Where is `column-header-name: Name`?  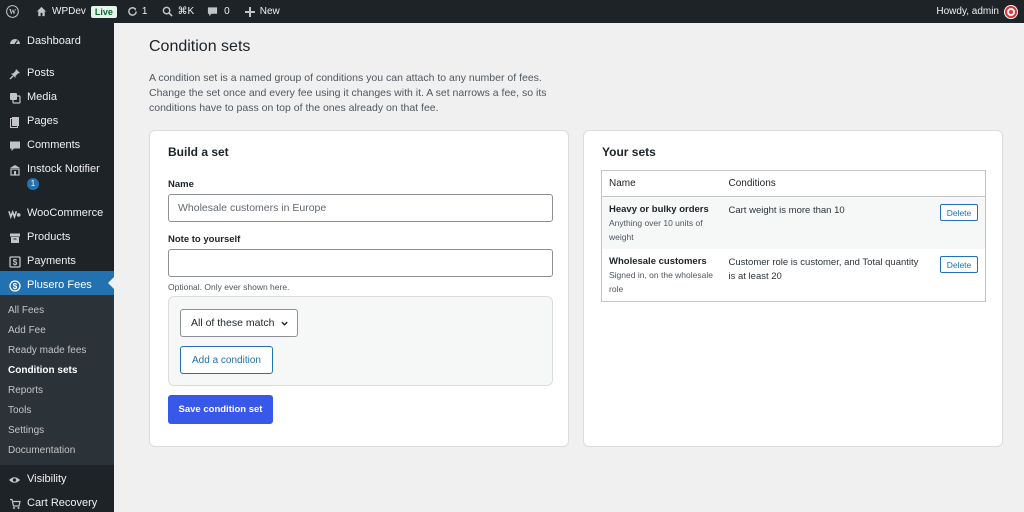
column-header-name: Name is located at coordinates (661, 183).